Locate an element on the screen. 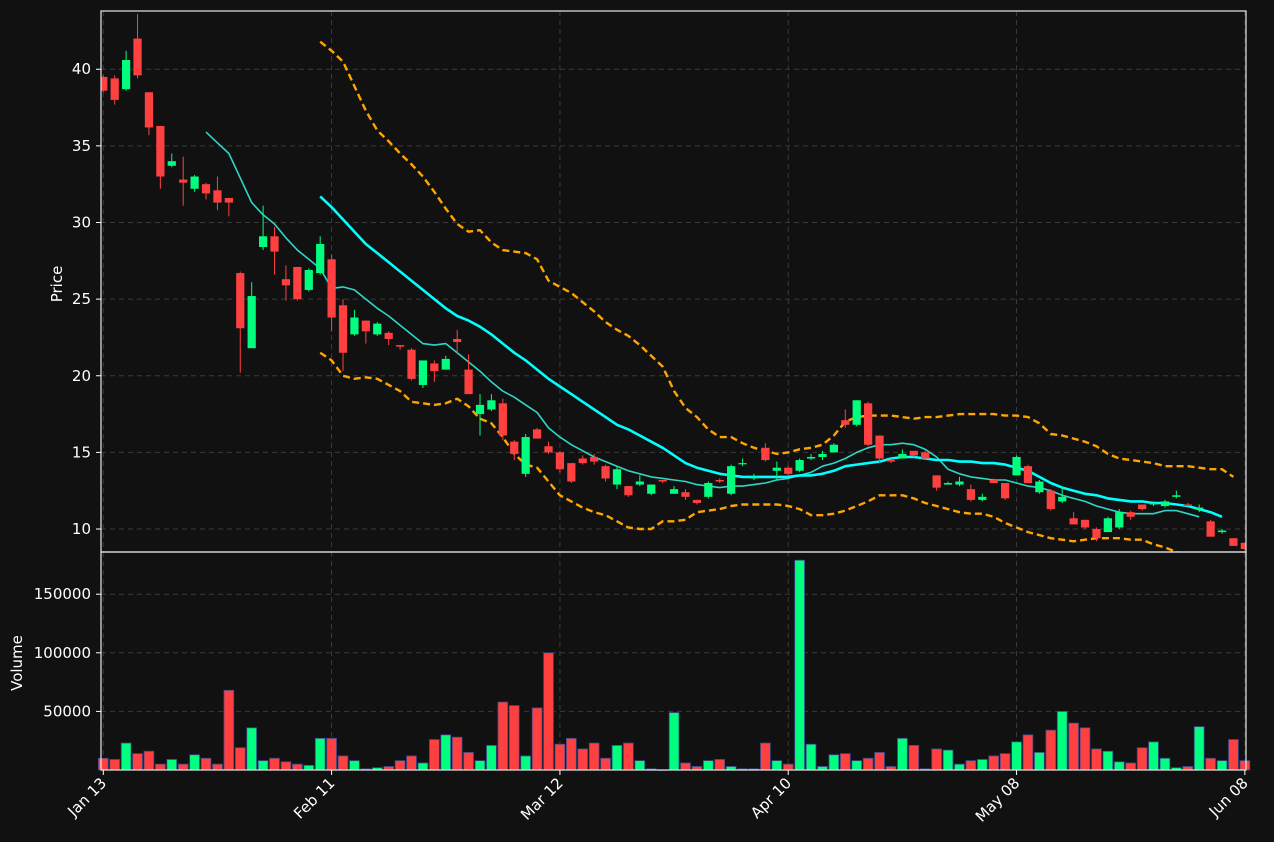  price-tick-label: 35 is located at coordinates (81, 146).